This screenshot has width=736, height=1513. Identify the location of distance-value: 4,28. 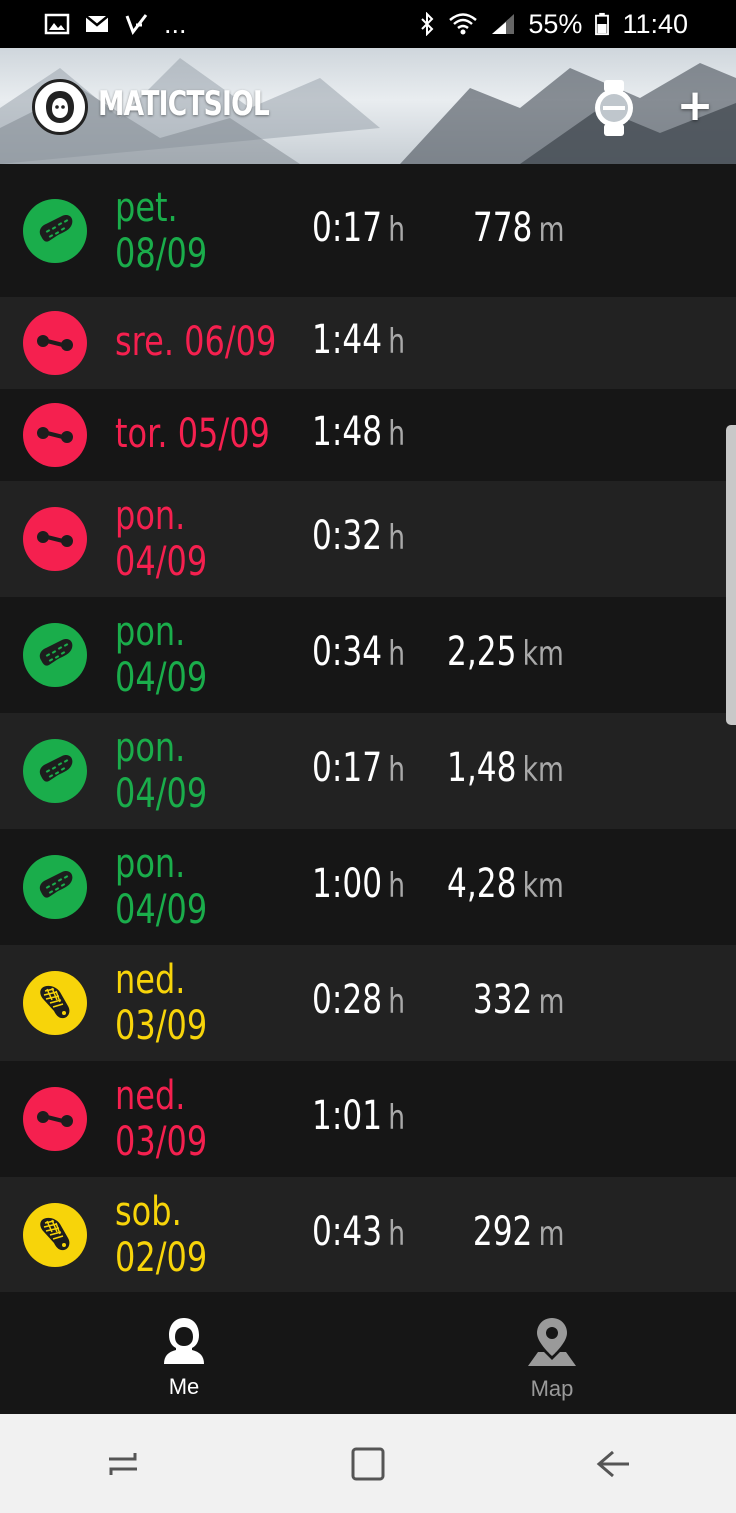
(482, 884).